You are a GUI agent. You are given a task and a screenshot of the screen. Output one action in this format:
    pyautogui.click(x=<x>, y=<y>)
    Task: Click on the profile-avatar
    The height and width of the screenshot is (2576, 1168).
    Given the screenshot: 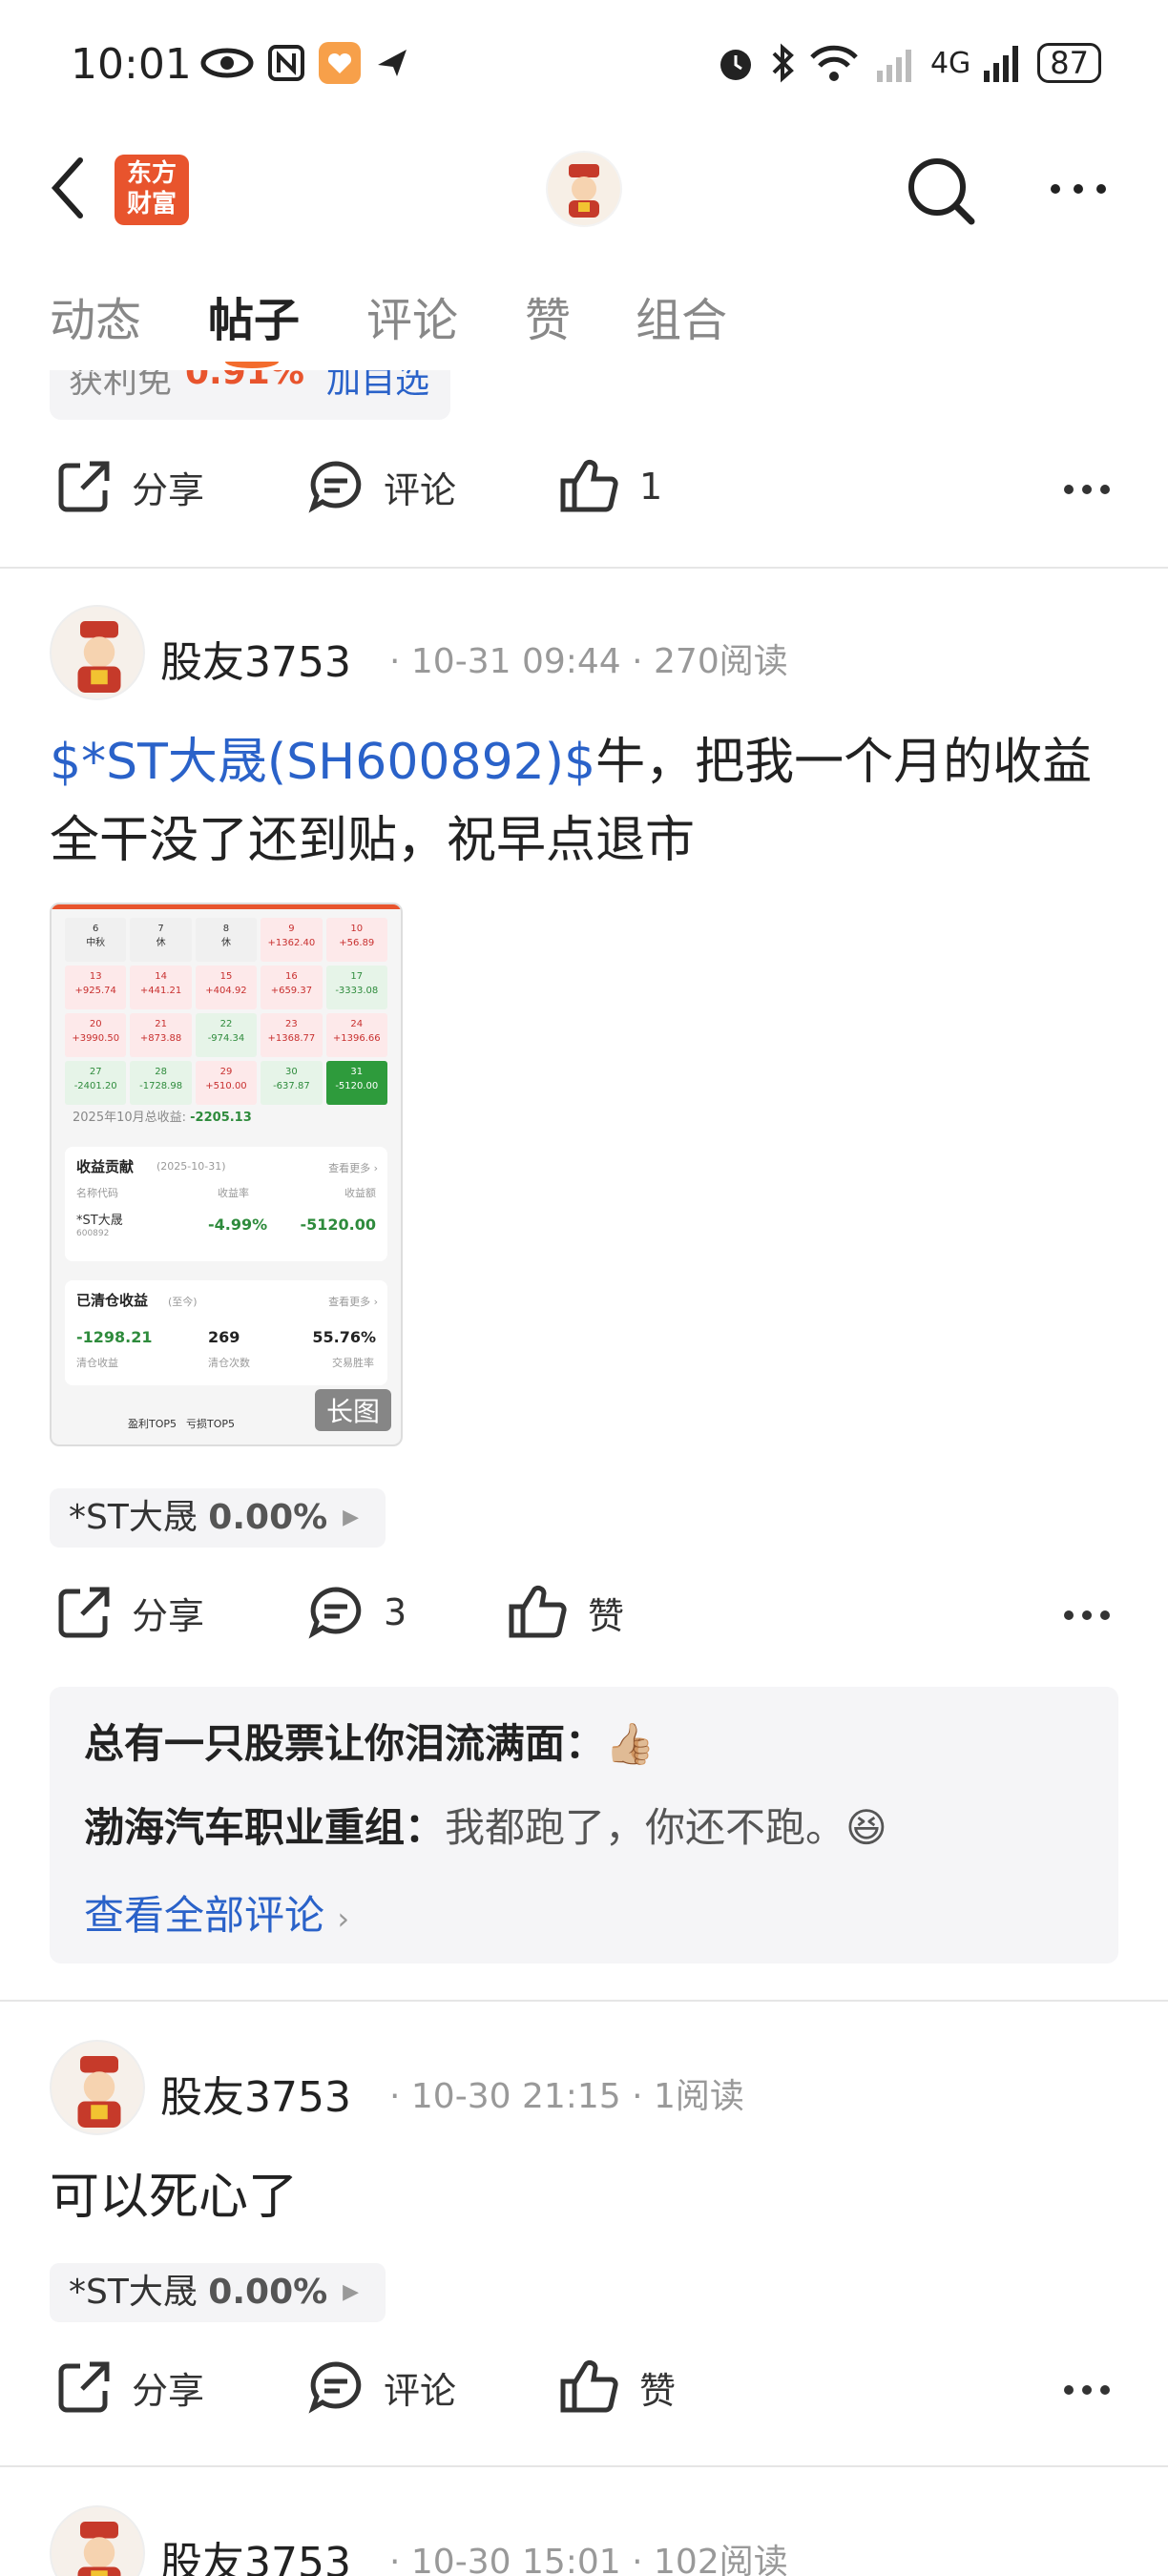 What is the action you would take?
    pyautogui.click(x=584, y=189)
    